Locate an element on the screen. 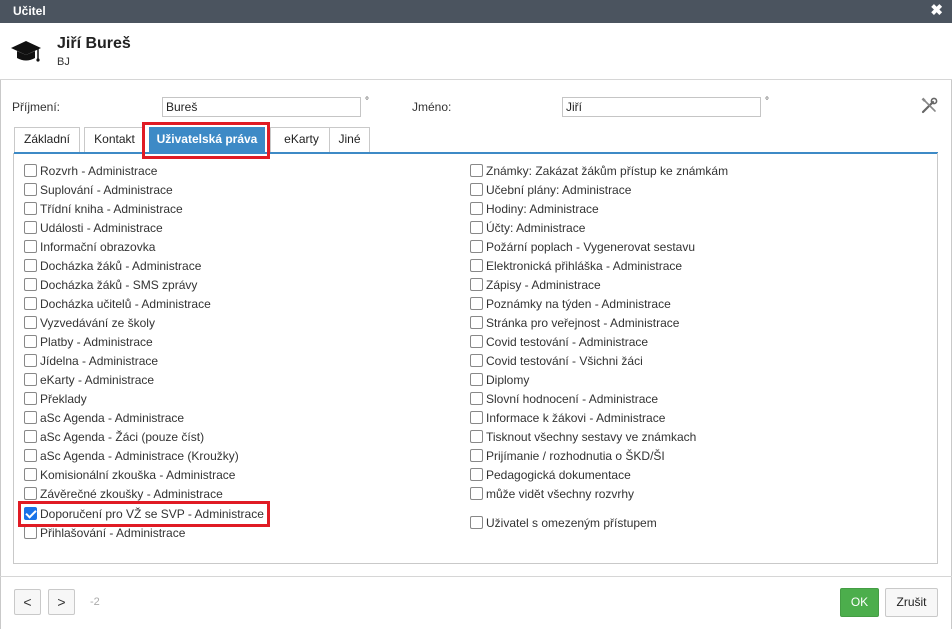 The width and height of the screenshot is (952, 629). surname-label: Příjmení: is located at coordinates (36, 107).